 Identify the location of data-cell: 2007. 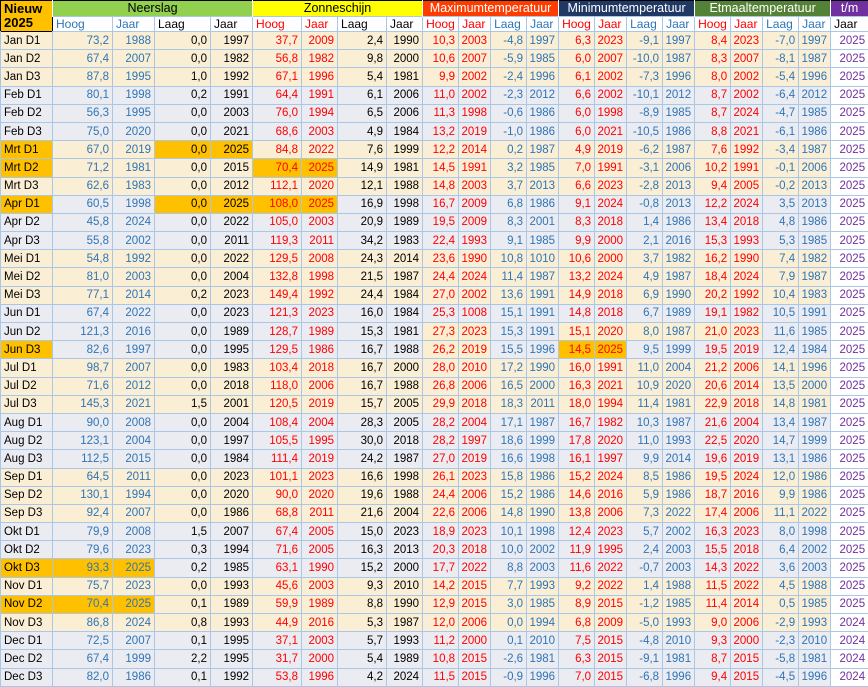
(133, 641).